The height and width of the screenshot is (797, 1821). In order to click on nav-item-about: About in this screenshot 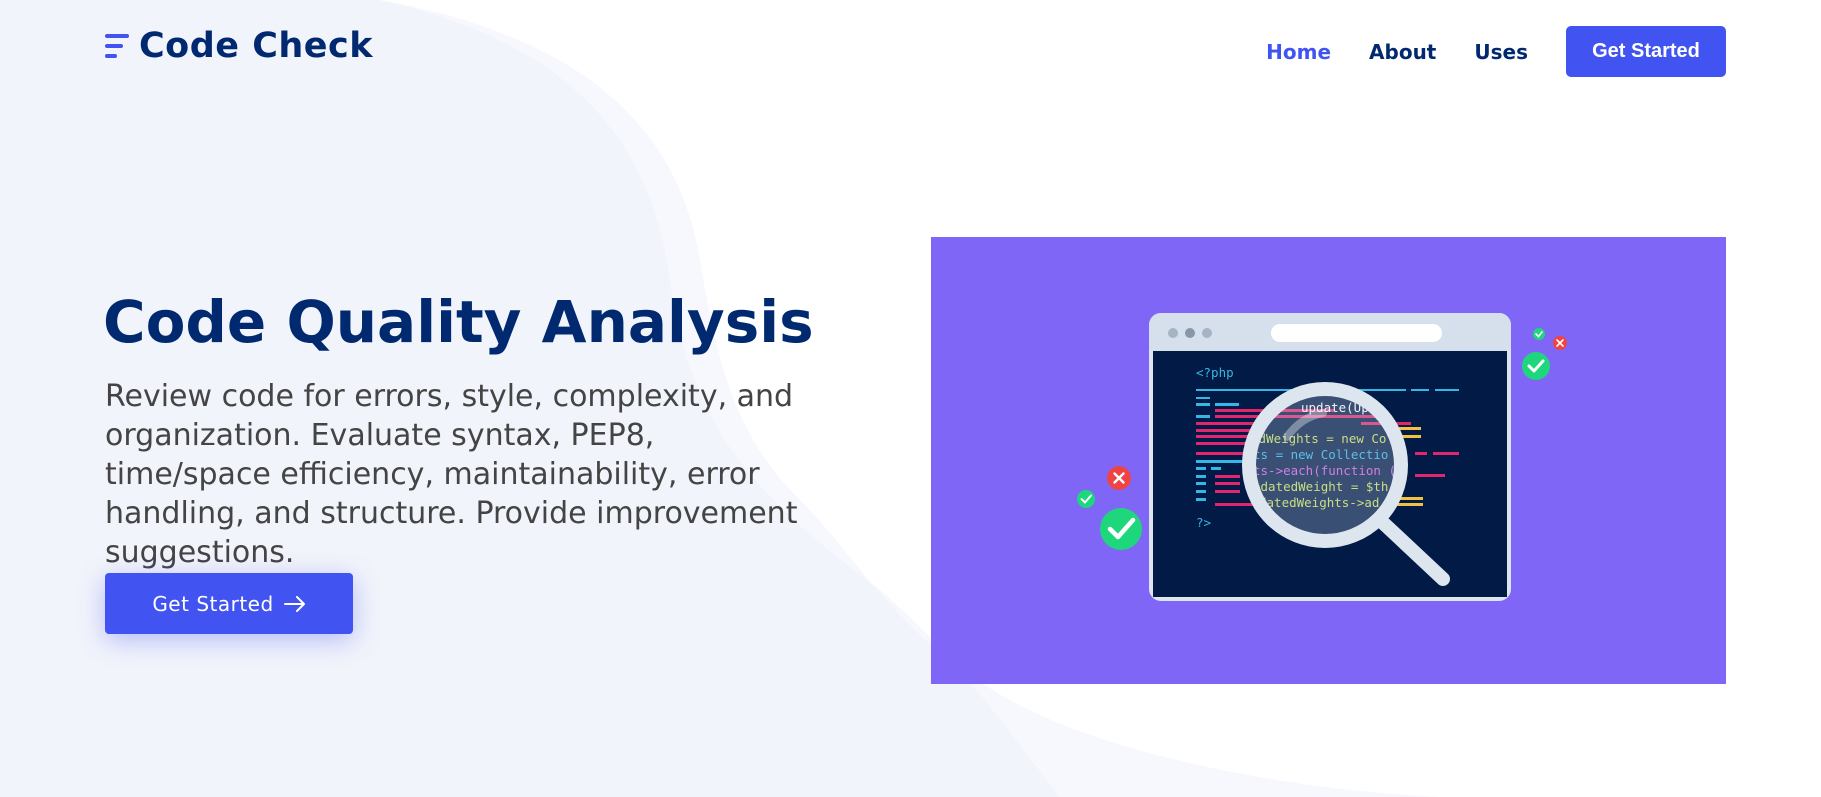, I will do `click(1402, 52)`.